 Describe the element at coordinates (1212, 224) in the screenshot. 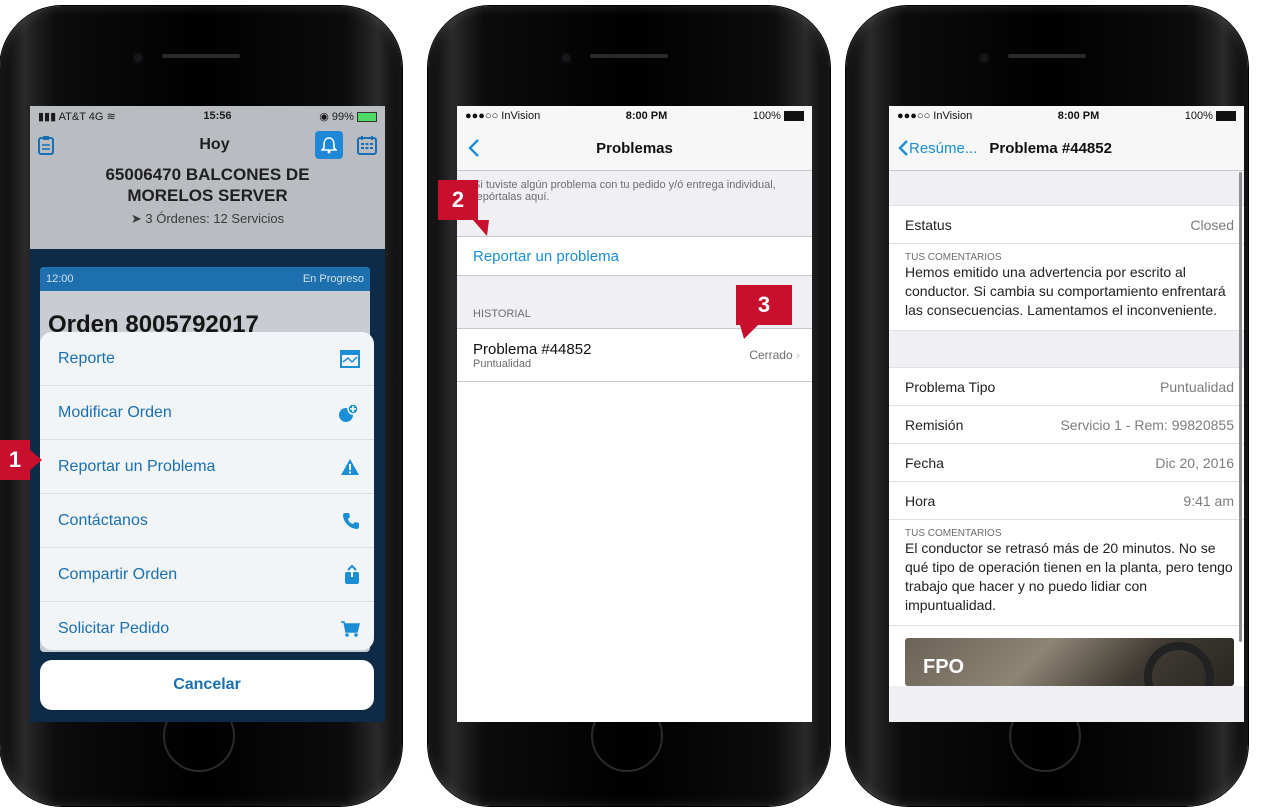

I see `estatus-value: Closed` at that location.